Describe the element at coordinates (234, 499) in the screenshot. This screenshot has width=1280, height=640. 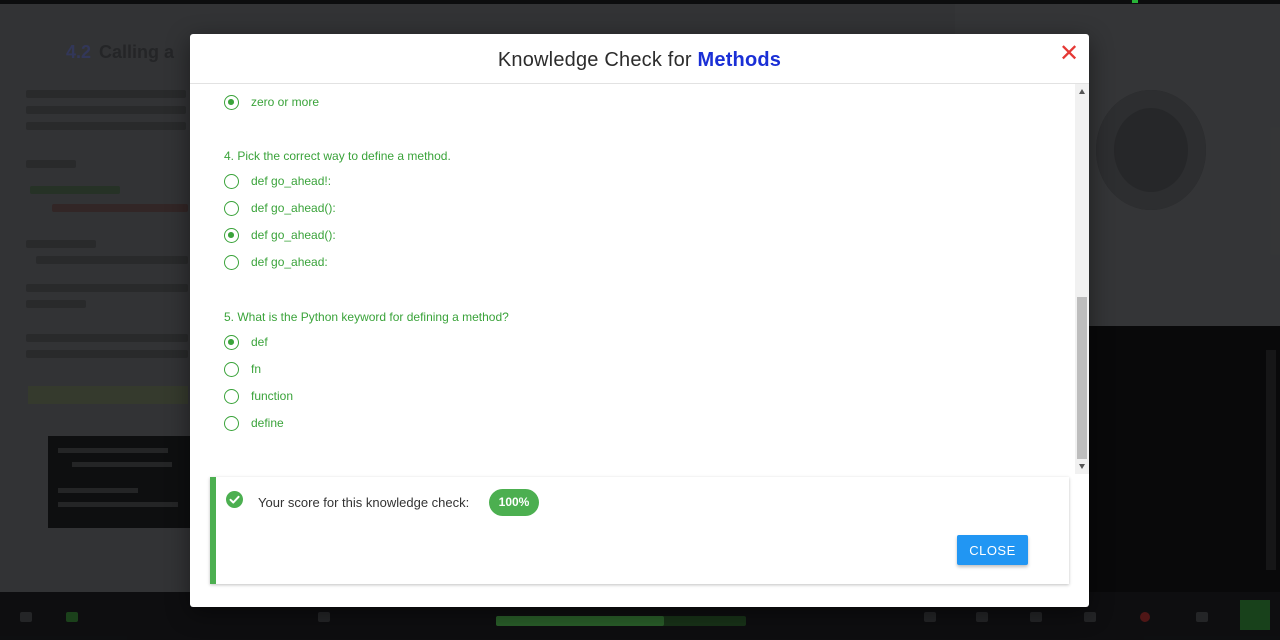
I see `check-circle-icon` at that location.